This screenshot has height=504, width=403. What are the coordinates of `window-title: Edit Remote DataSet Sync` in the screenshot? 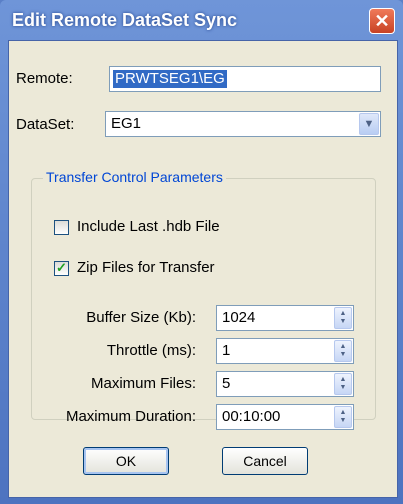 It's located at (125, 20).